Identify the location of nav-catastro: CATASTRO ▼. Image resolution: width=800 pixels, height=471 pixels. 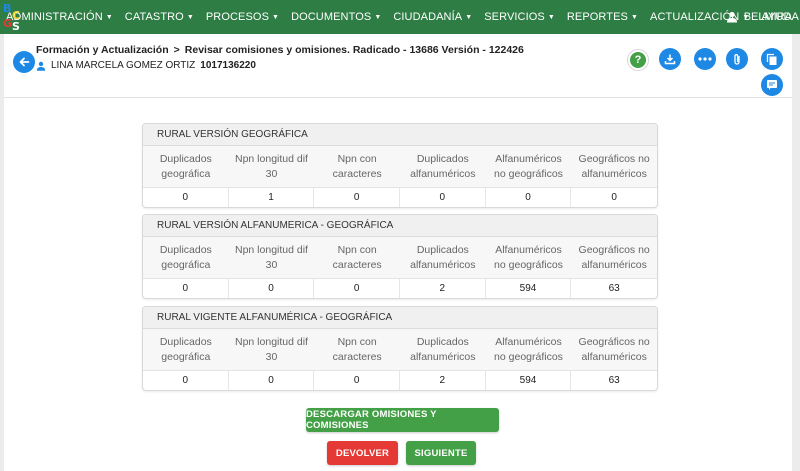
(159, 17).